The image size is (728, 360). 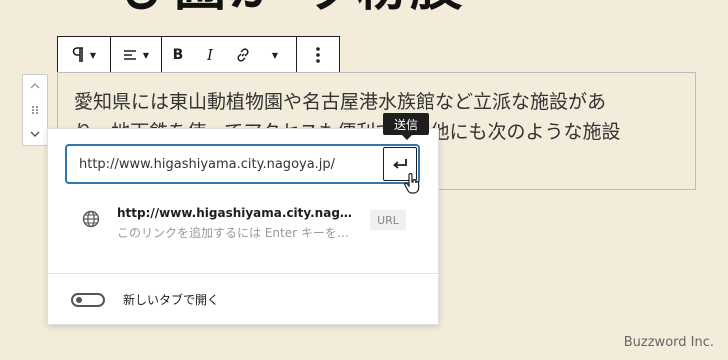 I want to click on align-group: ▼, so click(x=136, y=55).